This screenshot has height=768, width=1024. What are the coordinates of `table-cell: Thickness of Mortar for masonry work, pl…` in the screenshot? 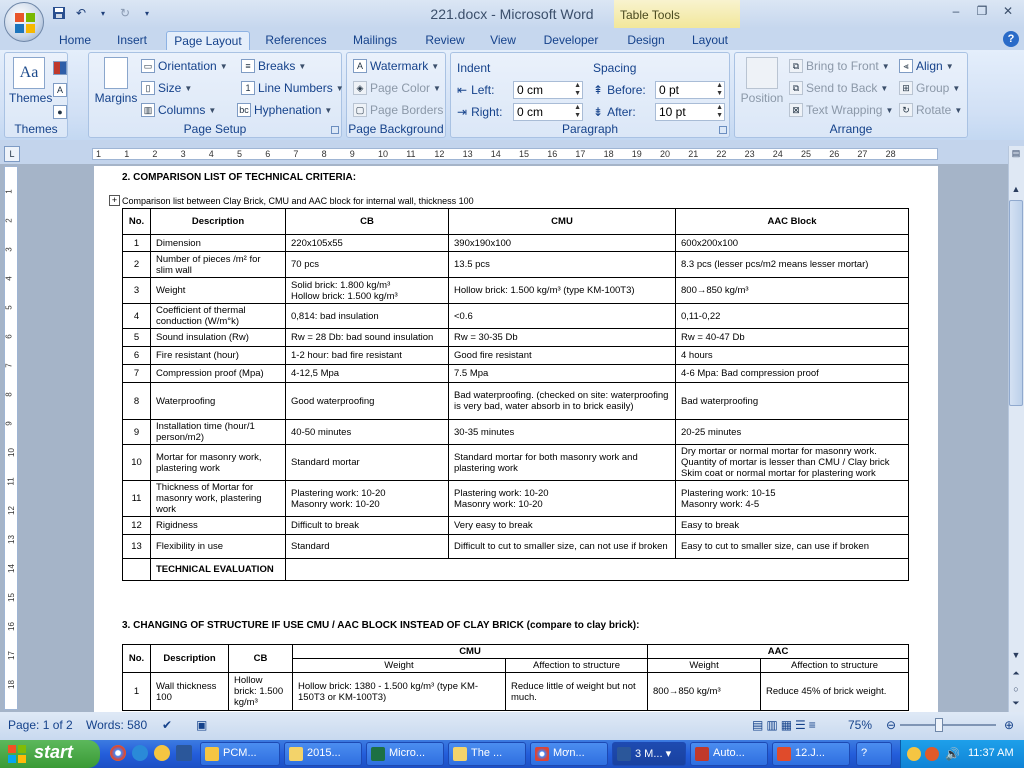 It's located at (218, 498).